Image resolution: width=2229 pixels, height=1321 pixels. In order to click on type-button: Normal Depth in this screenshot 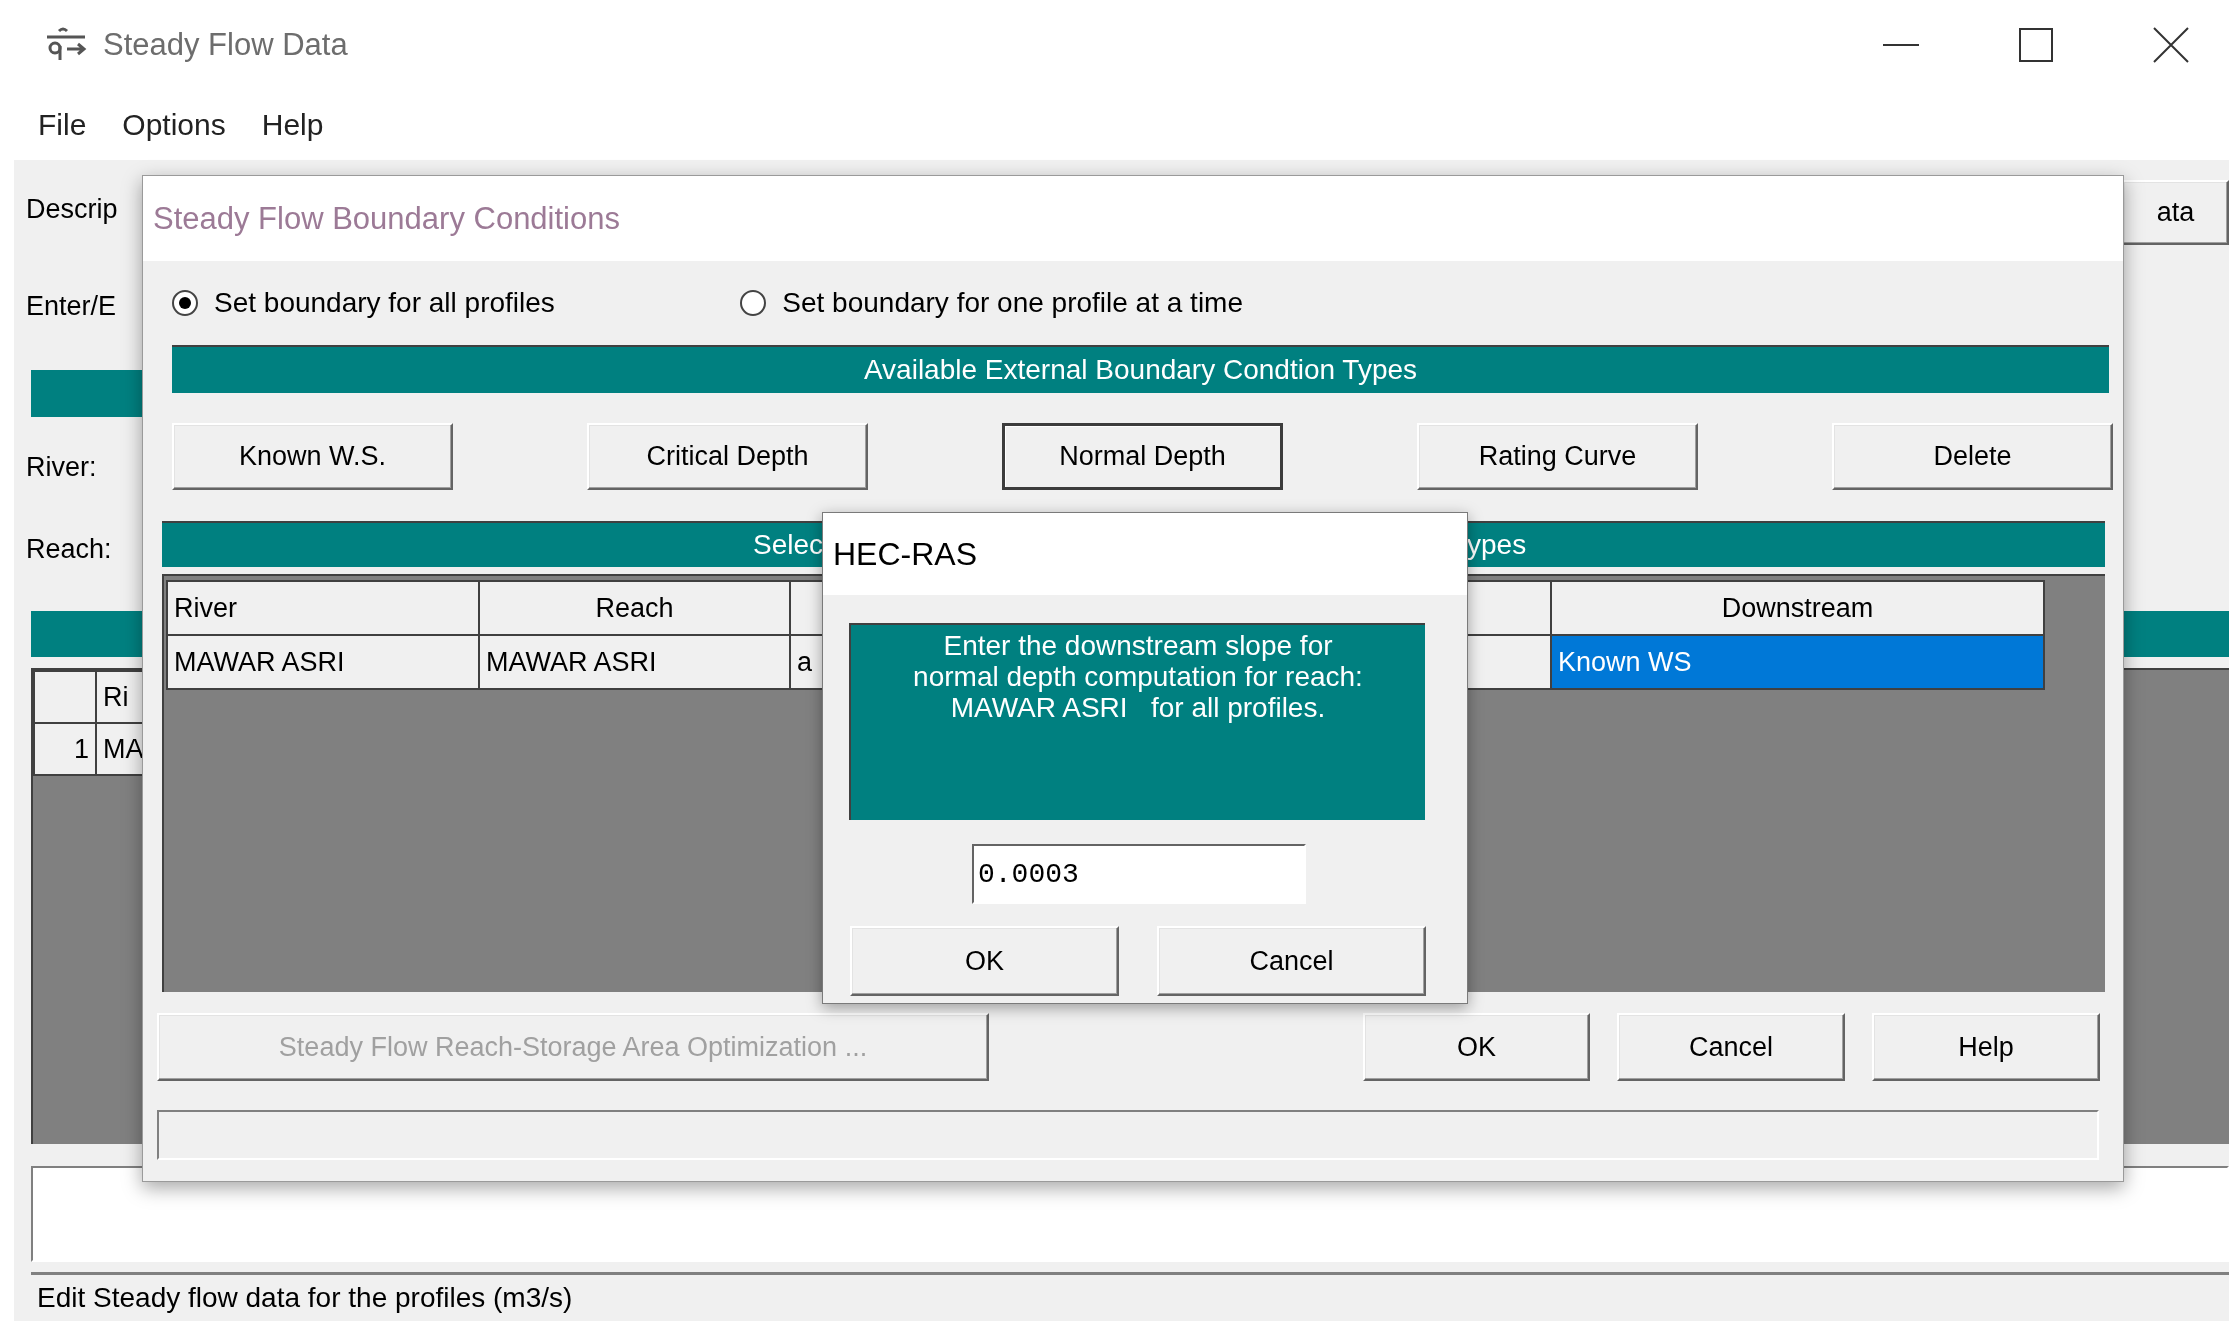, I will do `click(1142, 456)`.